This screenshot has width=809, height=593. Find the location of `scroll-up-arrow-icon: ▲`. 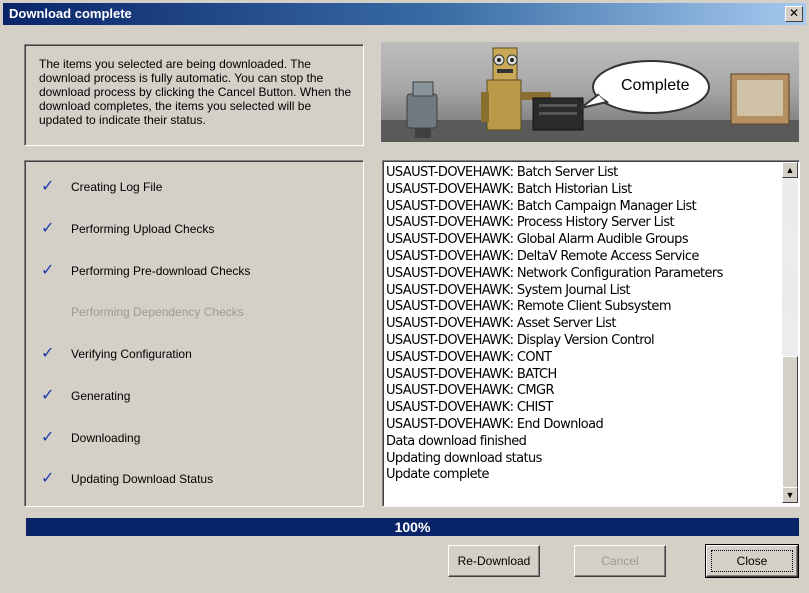

scroll-up-arrow-icon: ▲ is located at coordinates (790, 170).